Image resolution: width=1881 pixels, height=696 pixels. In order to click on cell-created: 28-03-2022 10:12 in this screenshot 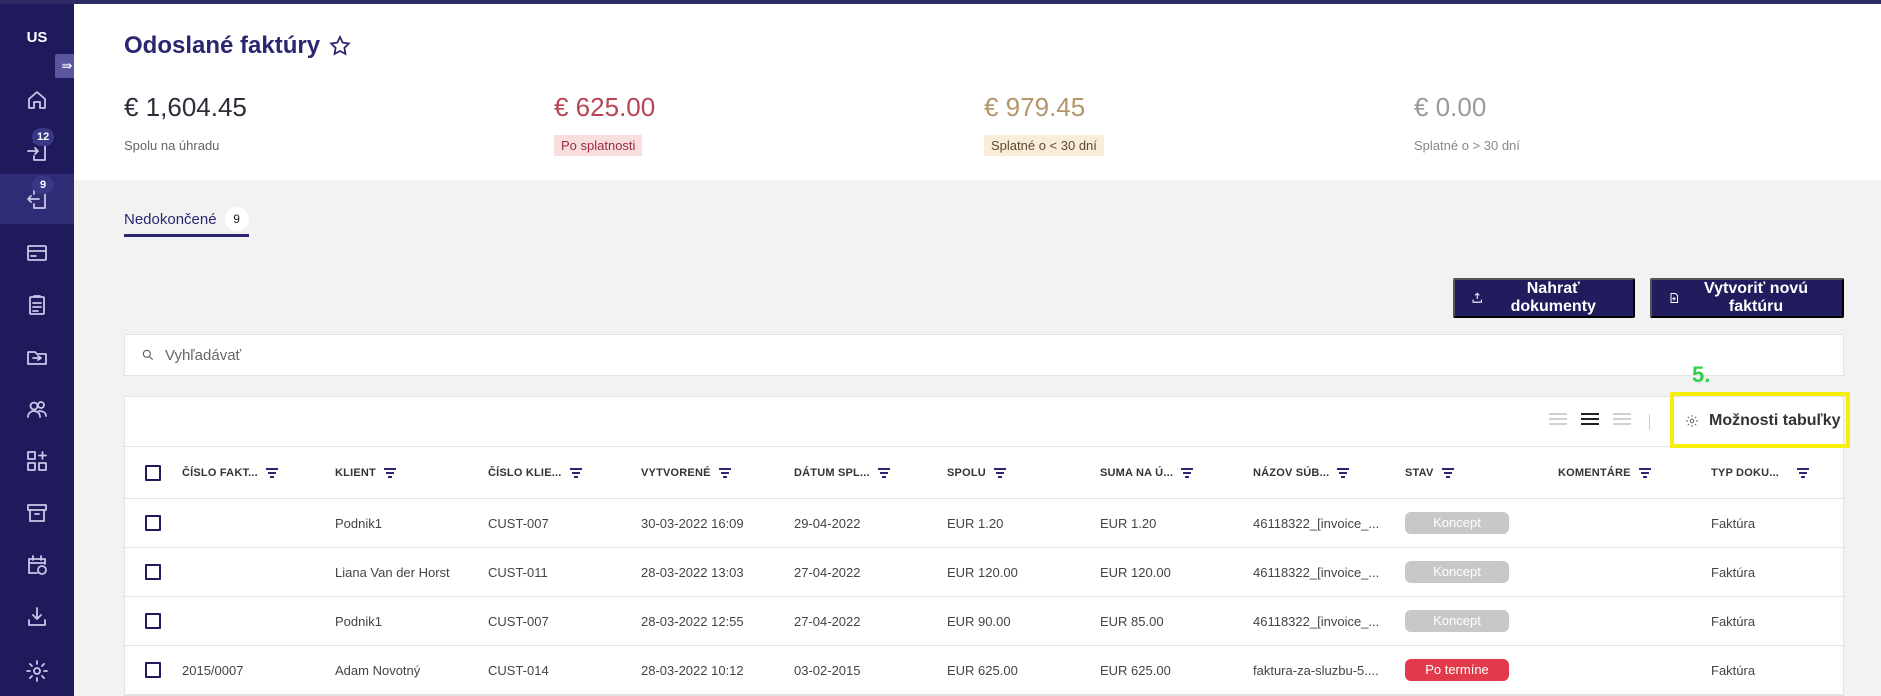, I will do `click(692, 670)`.